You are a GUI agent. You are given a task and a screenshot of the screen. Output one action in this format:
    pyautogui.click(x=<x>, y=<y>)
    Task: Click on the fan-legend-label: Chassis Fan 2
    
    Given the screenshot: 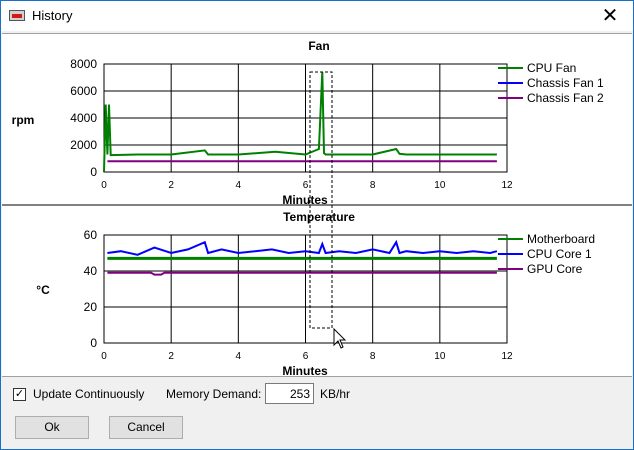 What is the action you would take?
    pyautogui.click(x=565, y=98)
    